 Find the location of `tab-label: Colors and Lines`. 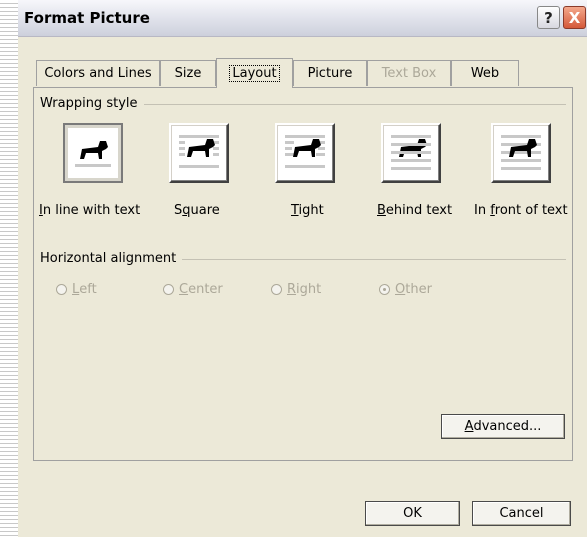

tab-label: Colors and Lines is located at coordinates (98, 73).